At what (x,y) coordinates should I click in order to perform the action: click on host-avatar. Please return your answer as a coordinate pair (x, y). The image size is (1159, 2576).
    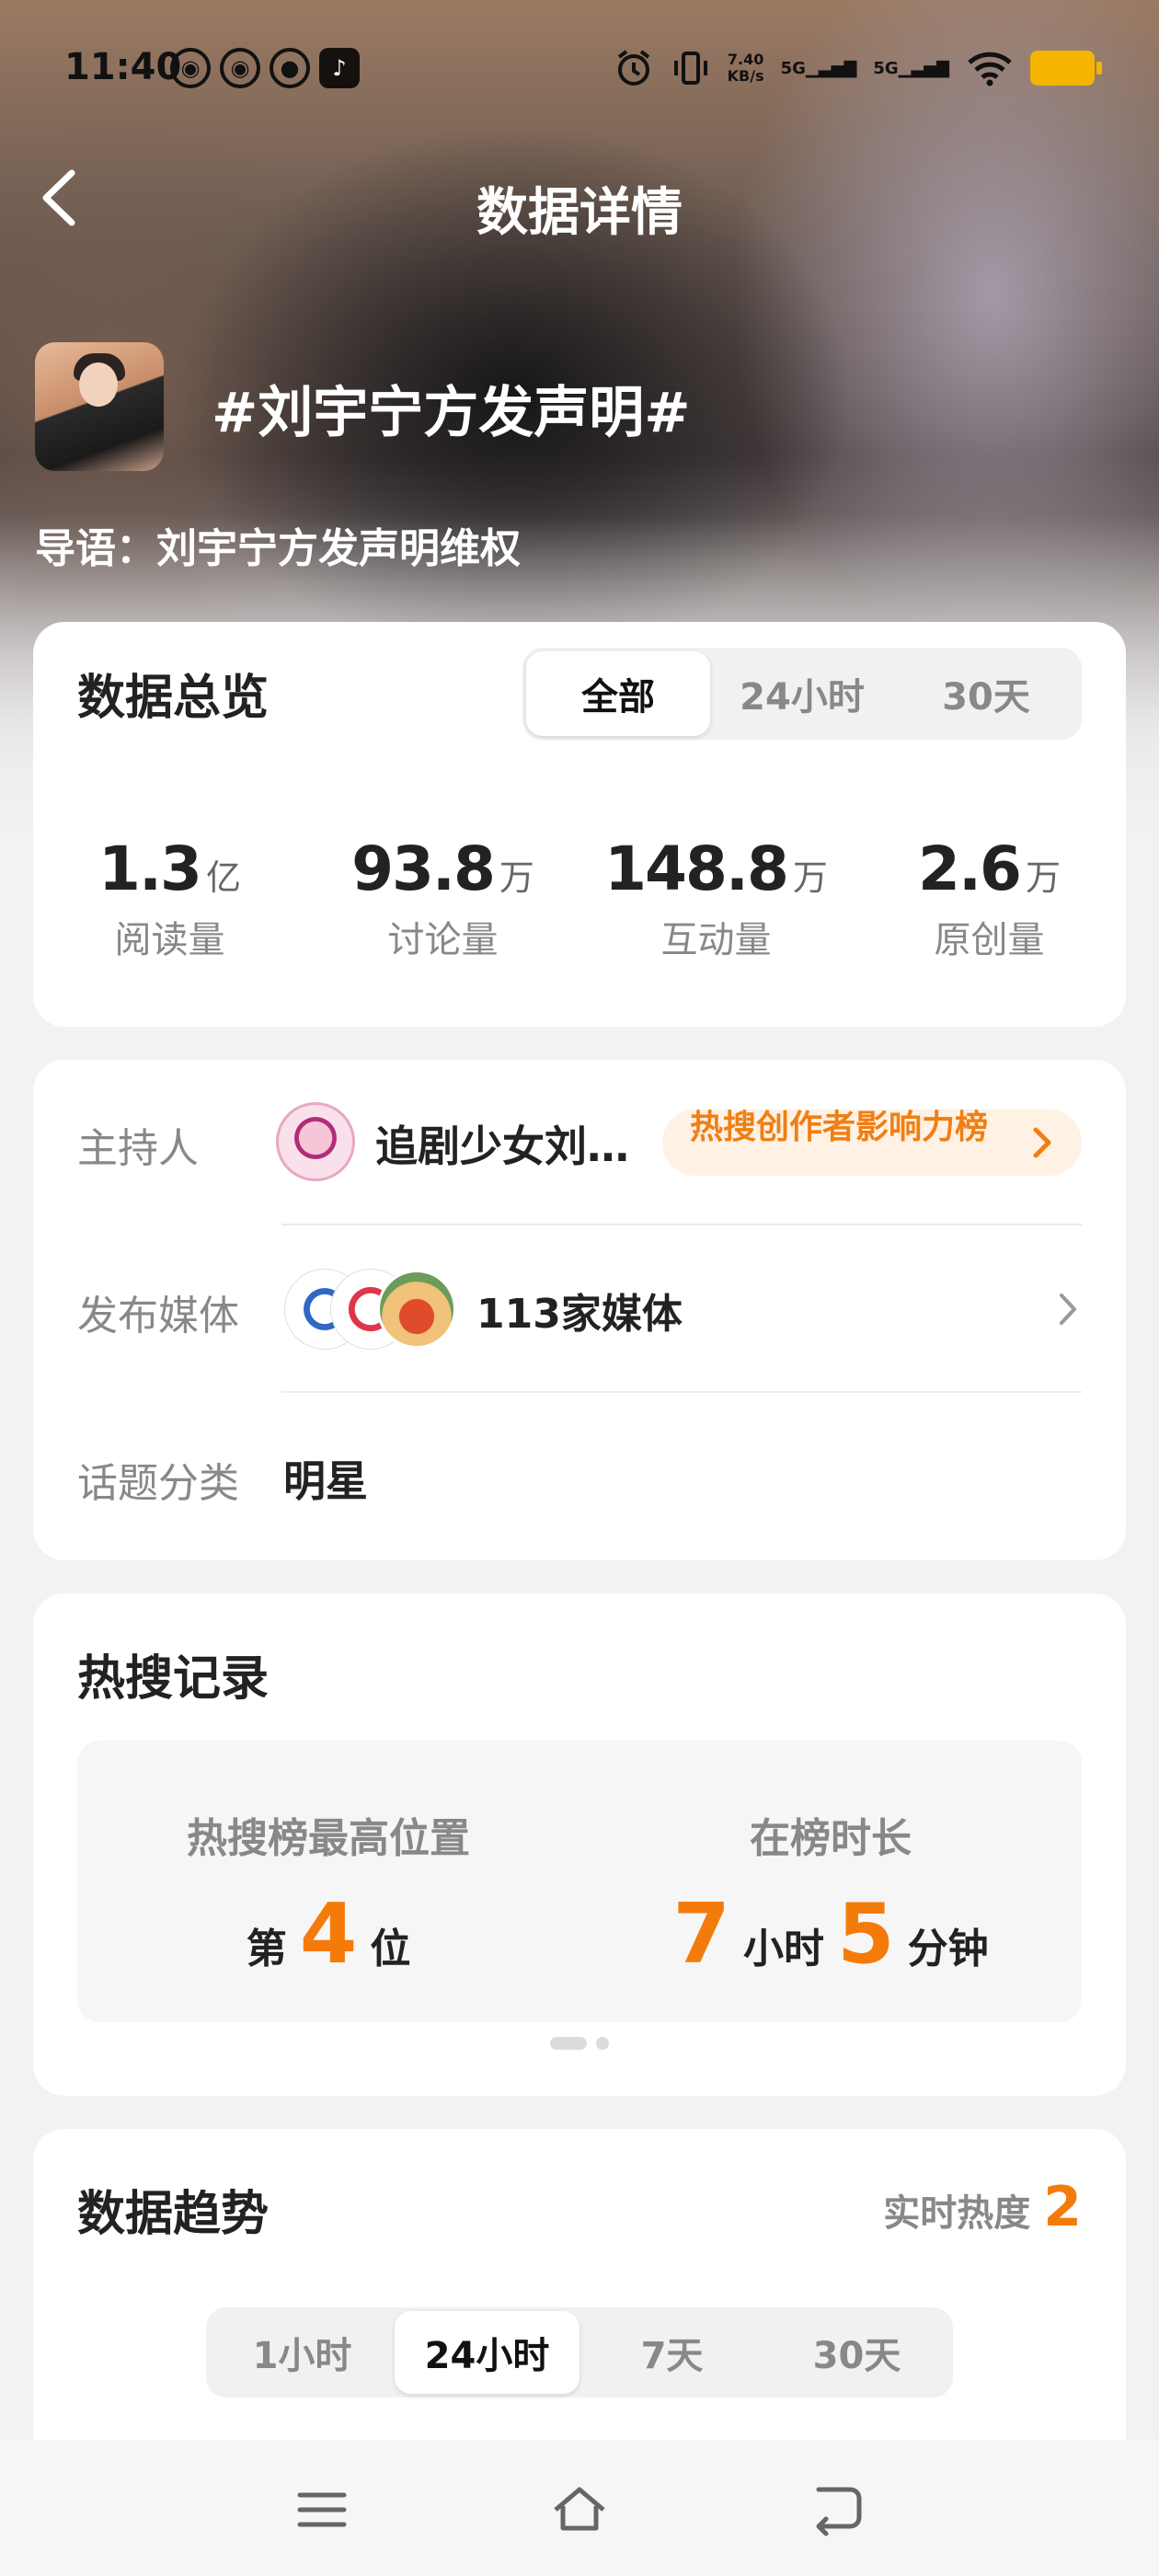
    Looking at the image, I should click on (315, 1141).